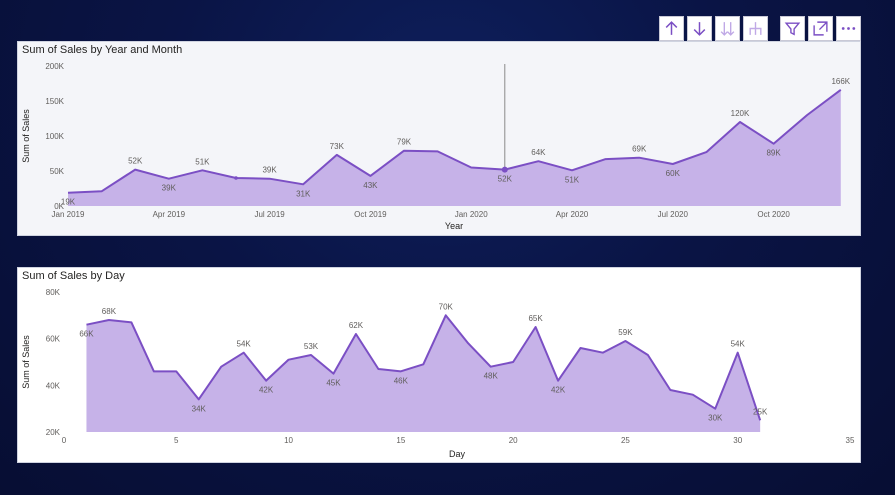  Describe the element at coordinates (370, 214) in the screenshot. I see `x-tick-label: Oct 2019` at that location.